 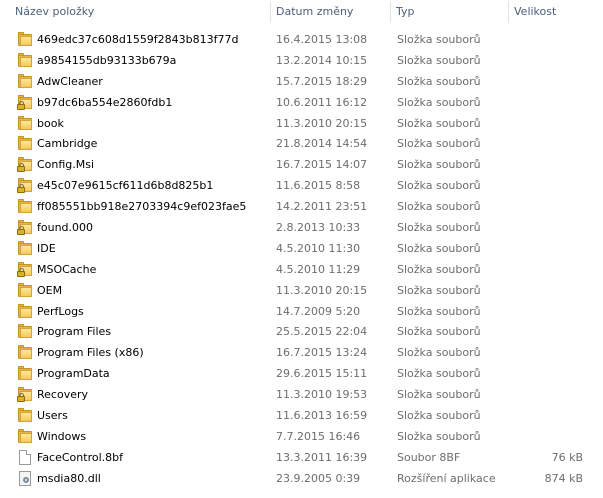 What do you see at coordinates (322, 102) in the screenshot?
I see `item-date: 10.6.2011 16:12` at bounding box center [322, 102].